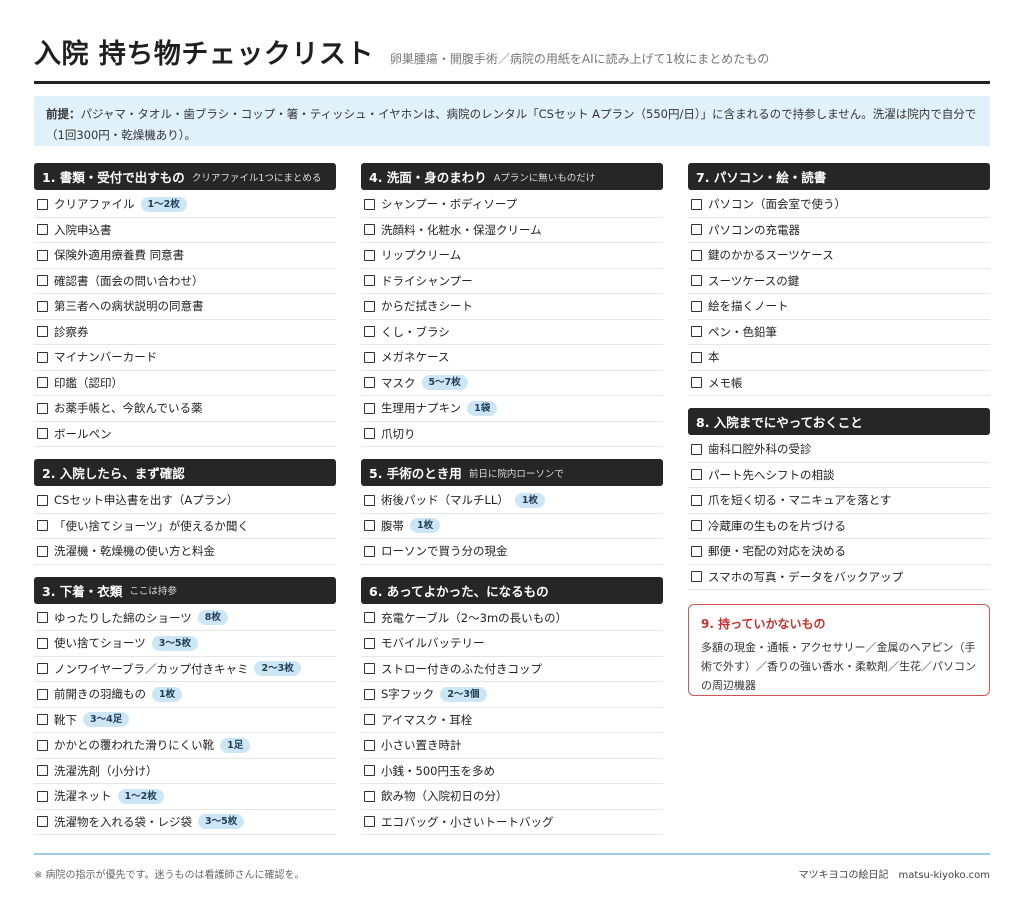 This screenshot has width=1024, height=899. Describe the element at coordinates (512, 695) in the screenshot. I see `checklist-item: S字フック 2〜3個` at that location.